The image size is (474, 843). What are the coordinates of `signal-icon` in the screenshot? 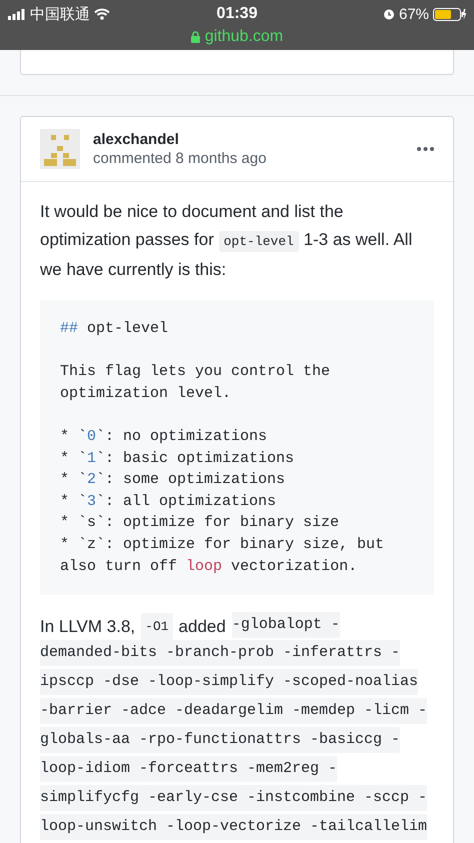 It's located at (17, 14).